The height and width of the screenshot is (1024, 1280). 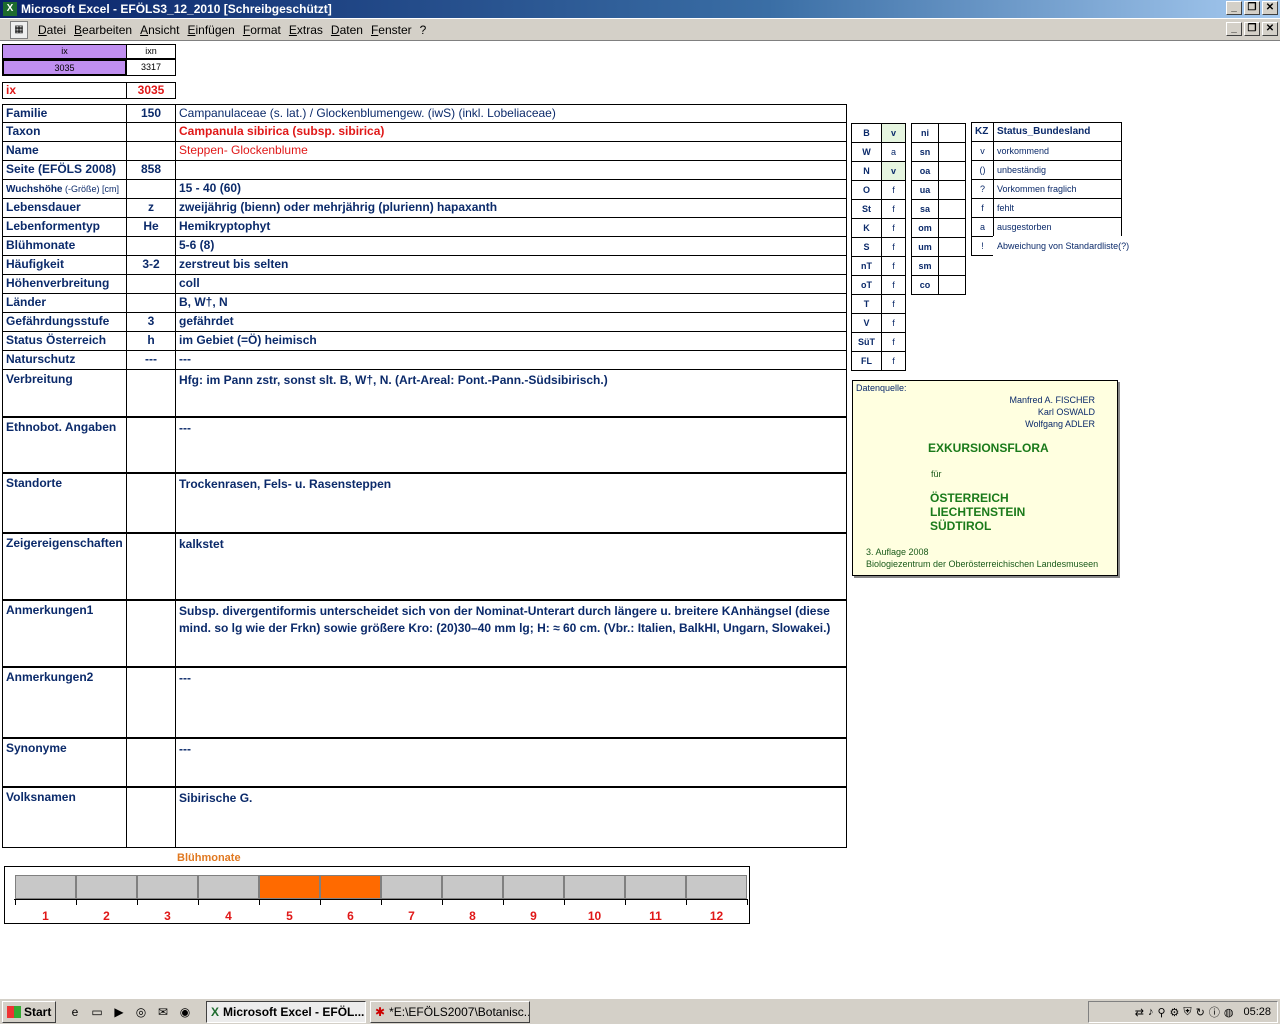 What do you see at coordinates (64, 284) in the screenshot?
I see `row-label: Höhenverbreitung` at bounding box center [64, 284].